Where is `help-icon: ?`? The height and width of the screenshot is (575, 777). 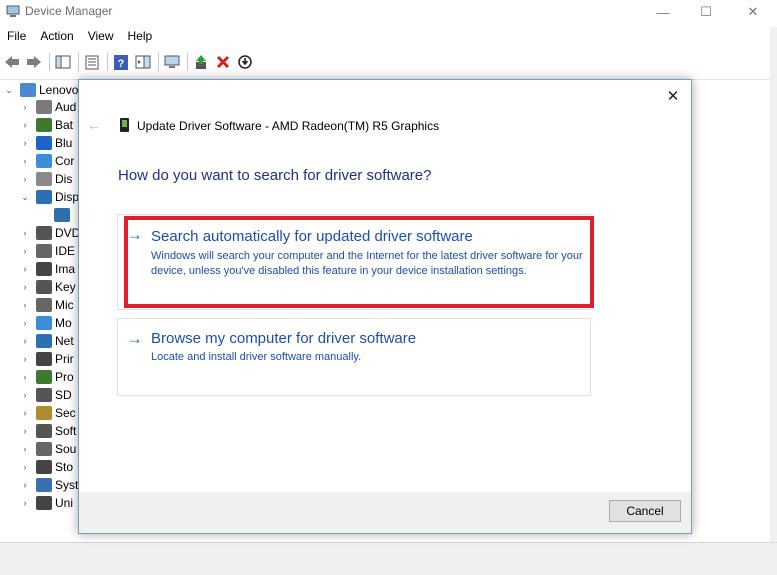
help-icon: ? is located at coordinates (121, 62).